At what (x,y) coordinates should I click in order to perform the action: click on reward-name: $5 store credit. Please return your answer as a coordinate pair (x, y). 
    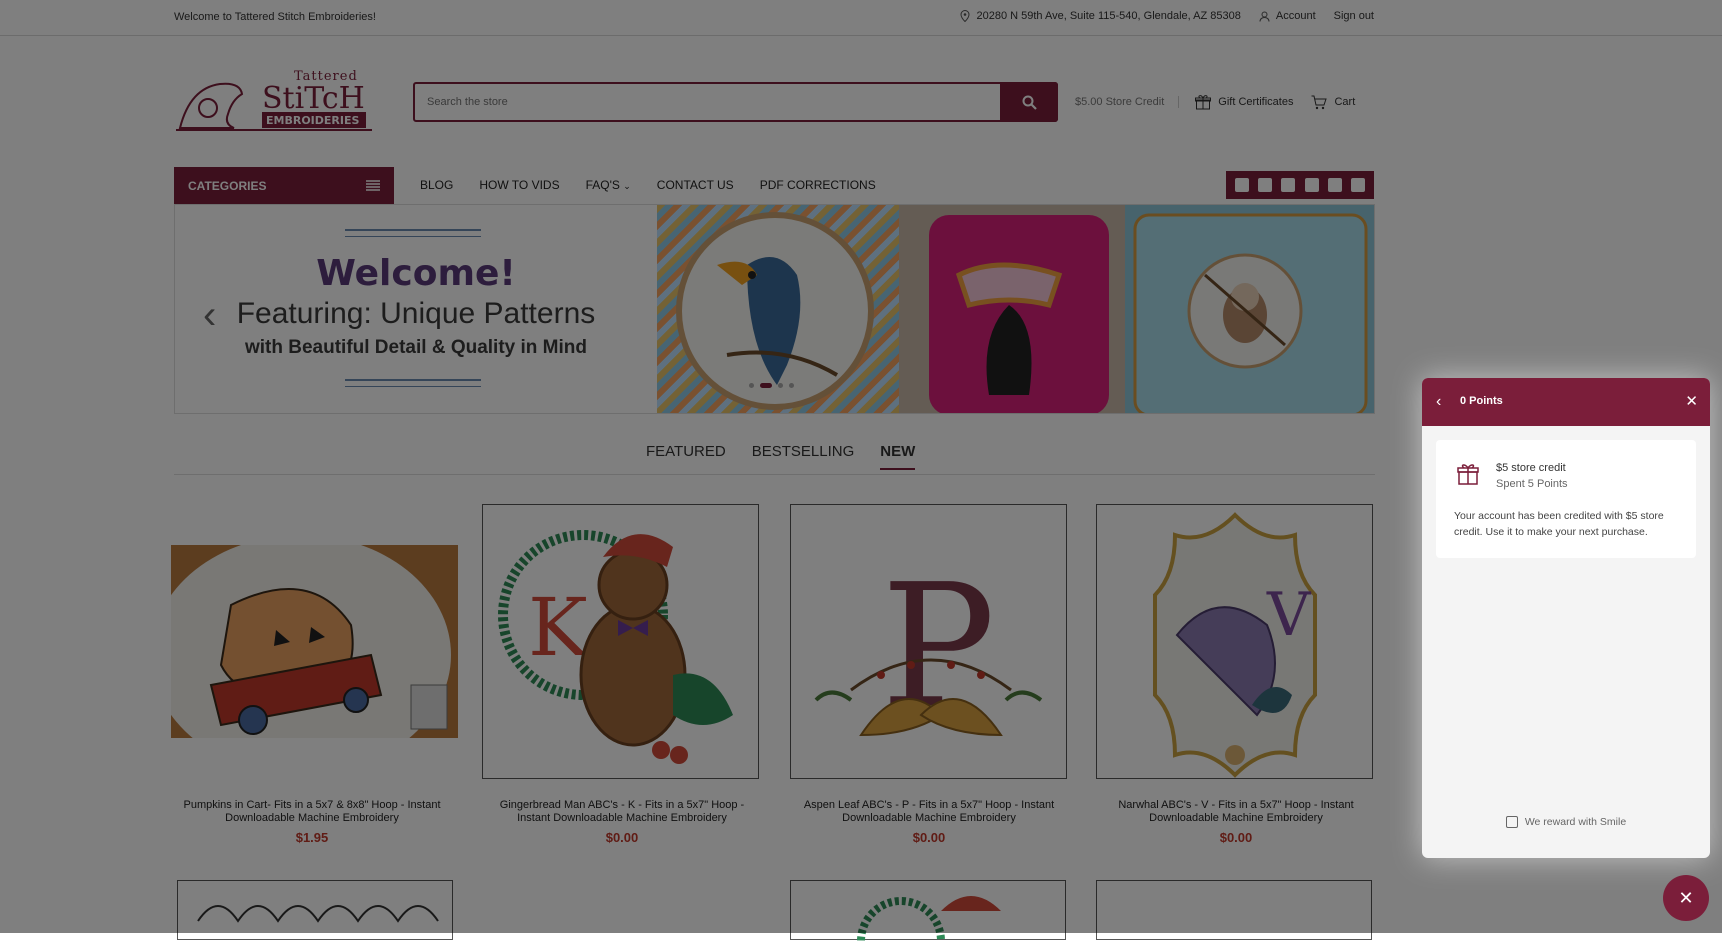
    Looking at the image, I should click on (1531, 468).